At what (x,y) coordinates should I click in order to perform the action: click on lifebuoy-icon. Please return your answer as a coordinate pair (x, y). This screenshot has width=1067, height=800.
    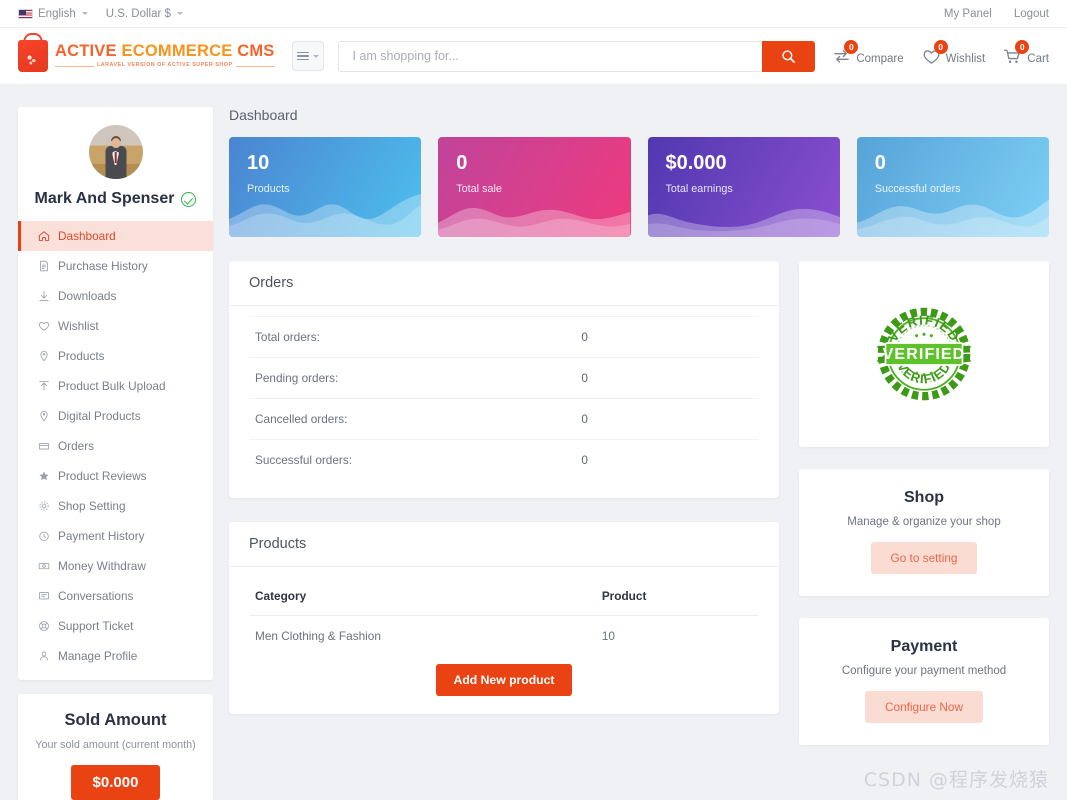
    Looking at the image, I should click on (43, 626).